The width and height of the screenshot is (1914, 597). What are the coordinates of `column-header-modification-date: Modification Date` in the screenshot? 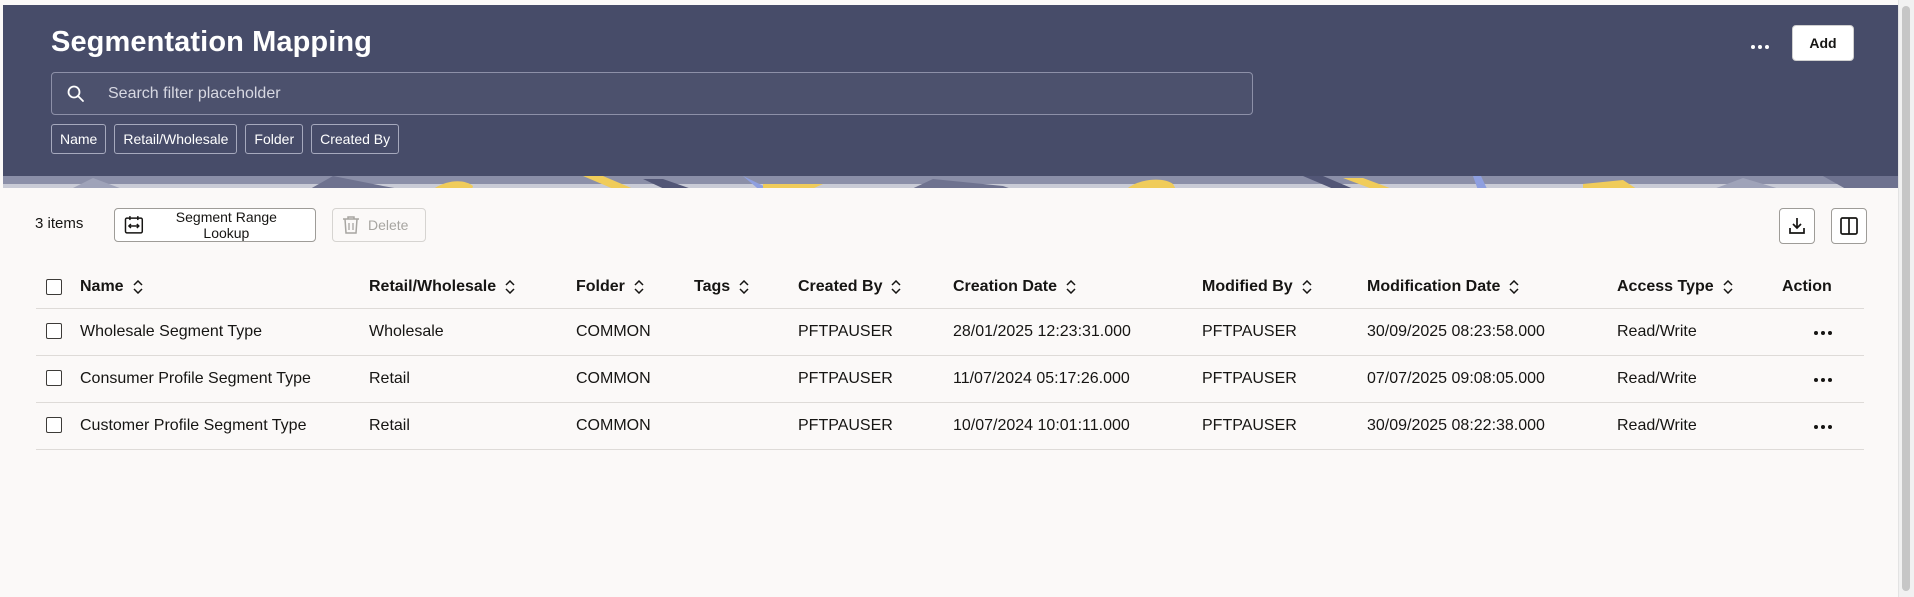 It's located at (1443, 287).